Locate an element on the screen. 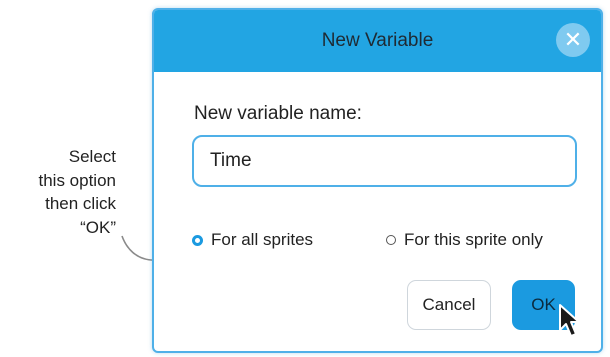 Image resolution: width=610 pixels, height=357 pixels. radio-selected-icon is located at coordinates (197, 240).